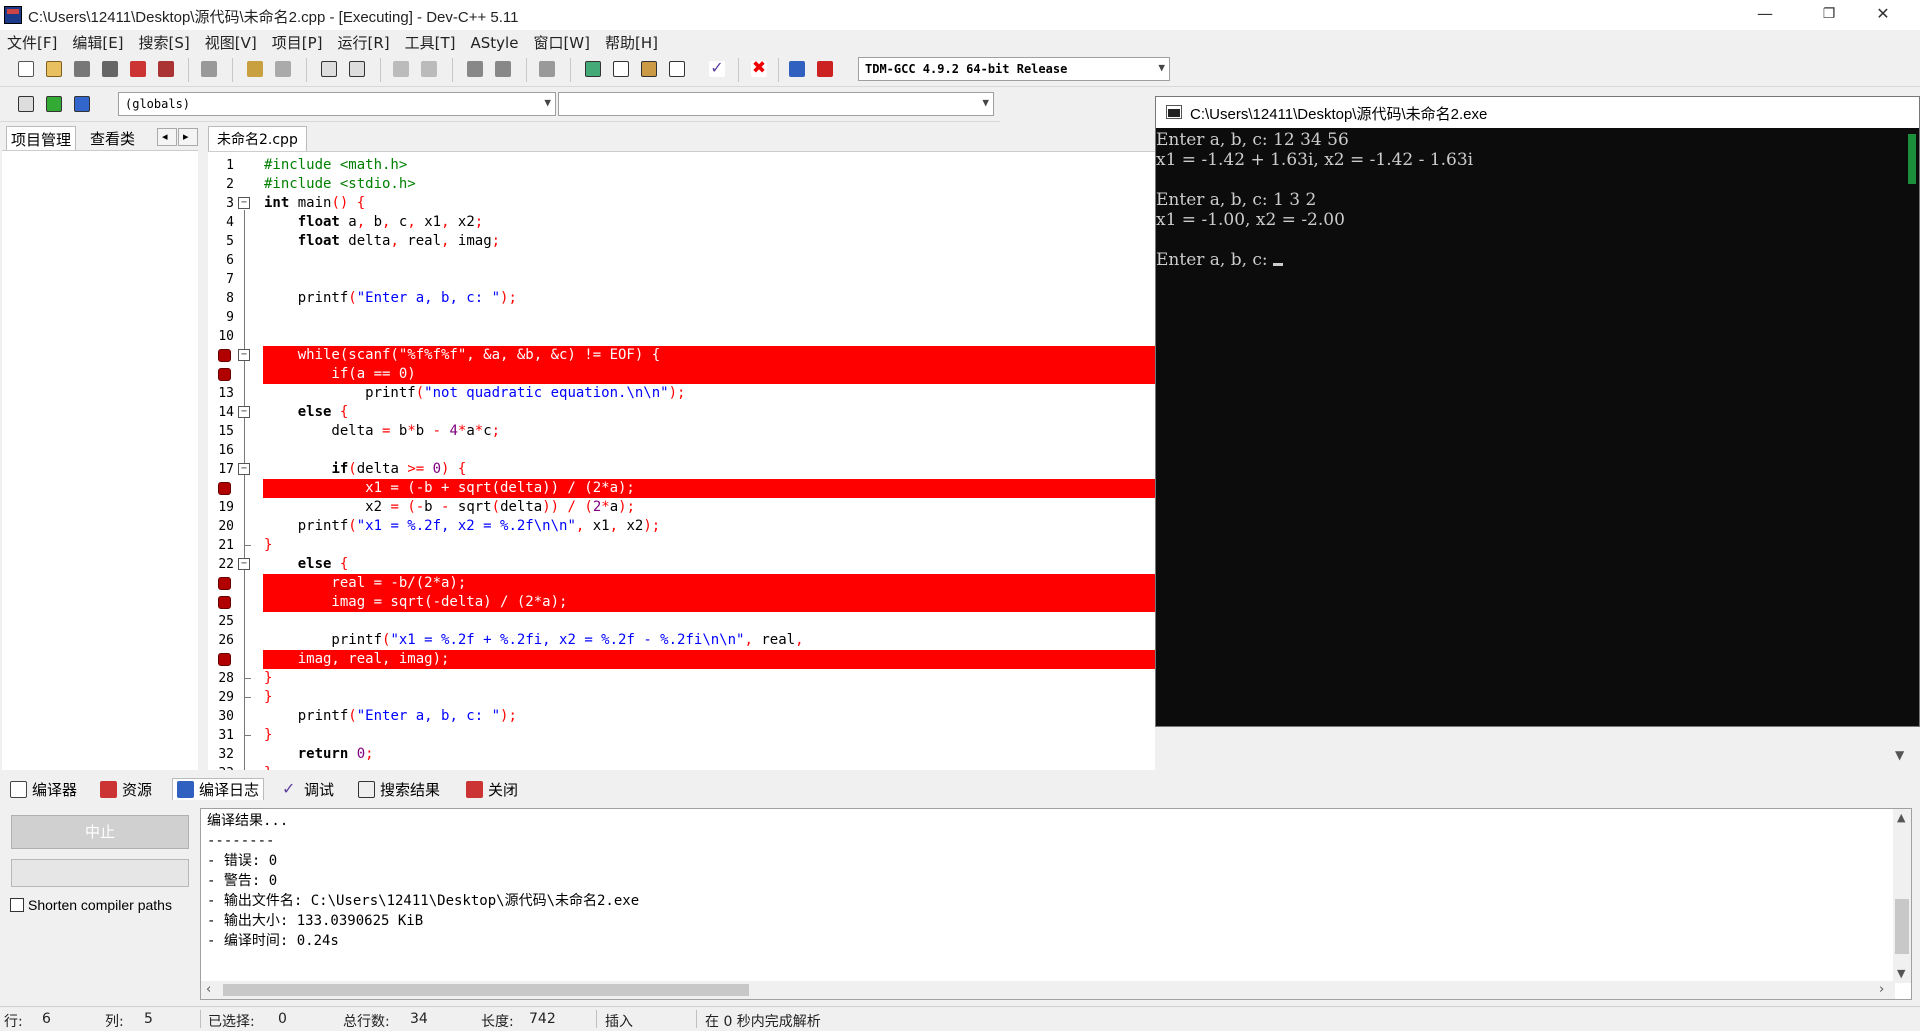 The image size is (1920, 1031). I want to click on close-all-icon, so click(166, 69).